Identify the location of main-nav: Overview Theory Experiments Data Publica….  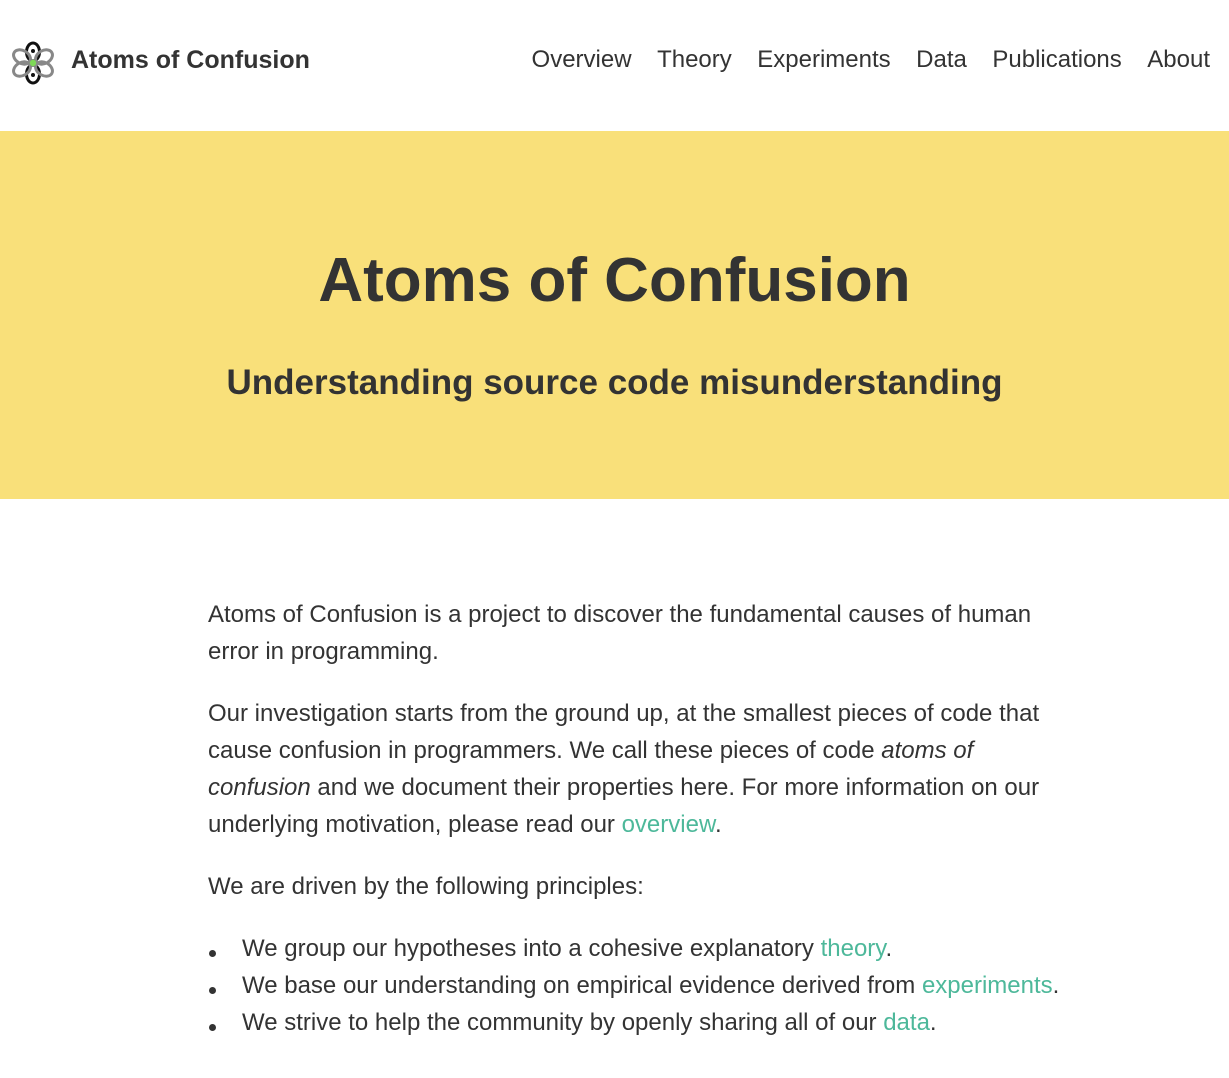
(871, 60).